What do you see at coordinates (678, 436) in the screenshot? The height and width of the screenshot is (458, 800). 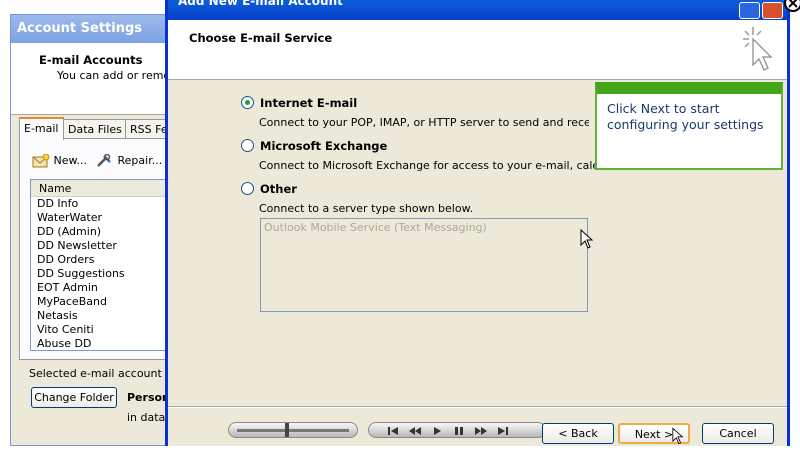 I see `mouse-cursor-next` at bounding box center [678, 436].